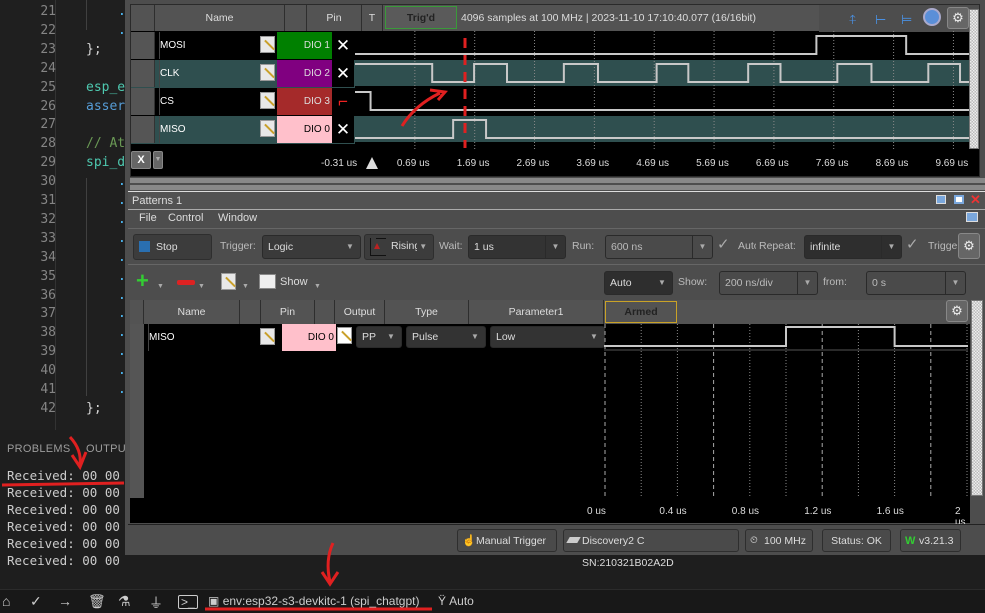 This screenshot has width=985, height=613. Describe the element at coordinates (124, 601) in the screenshot. I see `flask-icon: ⚗` at that location.